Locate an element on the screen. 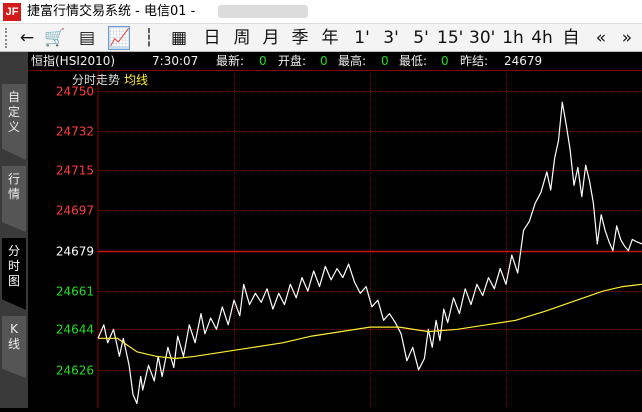  side-tab-1: 行情 is located at coordinates (14, 199).